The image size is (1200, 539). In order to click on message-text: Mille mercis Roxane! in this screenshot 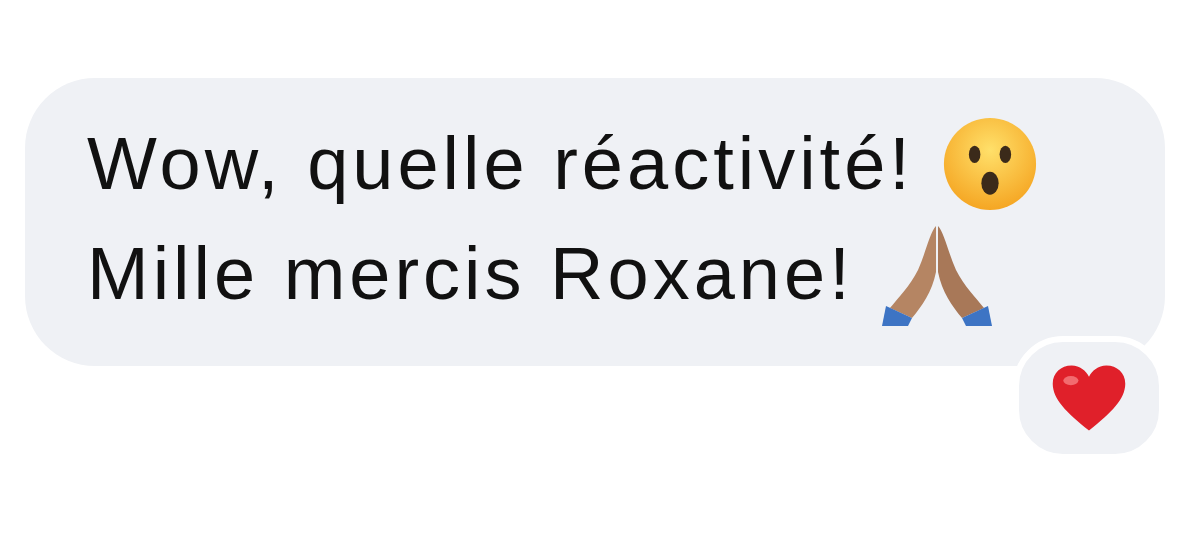, I will do `click(470, 274)`.